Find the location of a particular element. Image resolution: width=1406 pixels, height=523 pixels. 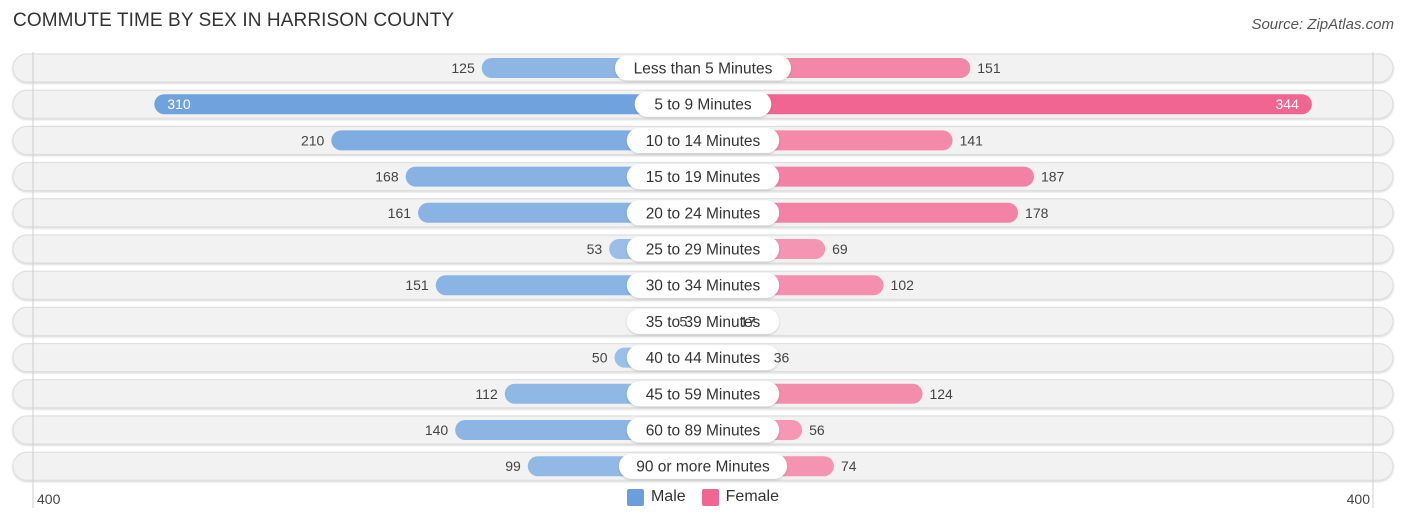

category-label: 90 or more Minutes is located at coordinates (703, 467).